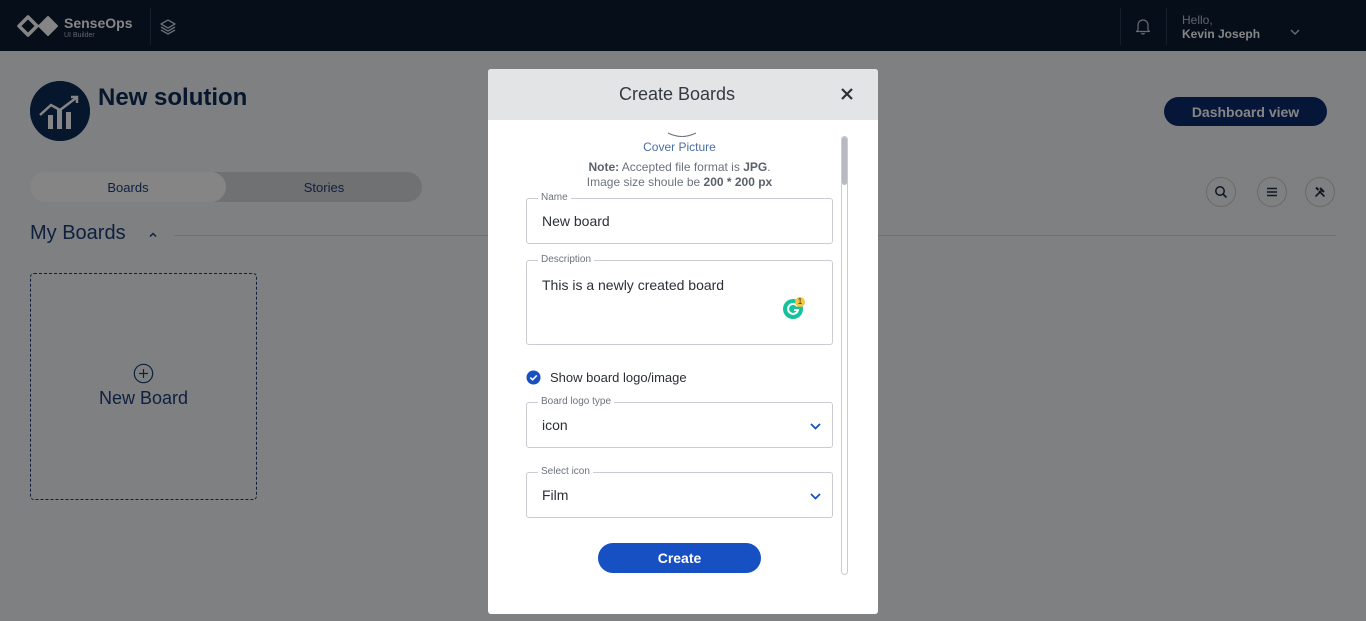 Image resolution: width=1366 pixels, height=621 pixels. Describe the element at coordinates (677, 94) in the screenshot. I see `modal-title: Create Boards` at that location.